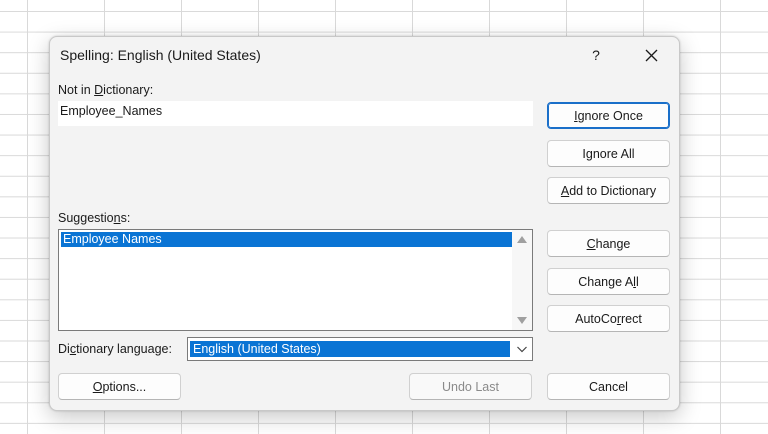 This screenshot has height=434, width=768. What do you see at coordinates (608, 153) in the screenshot?
I see `ignore-all-button: Ig nore All` at bounding box center [608, 153].